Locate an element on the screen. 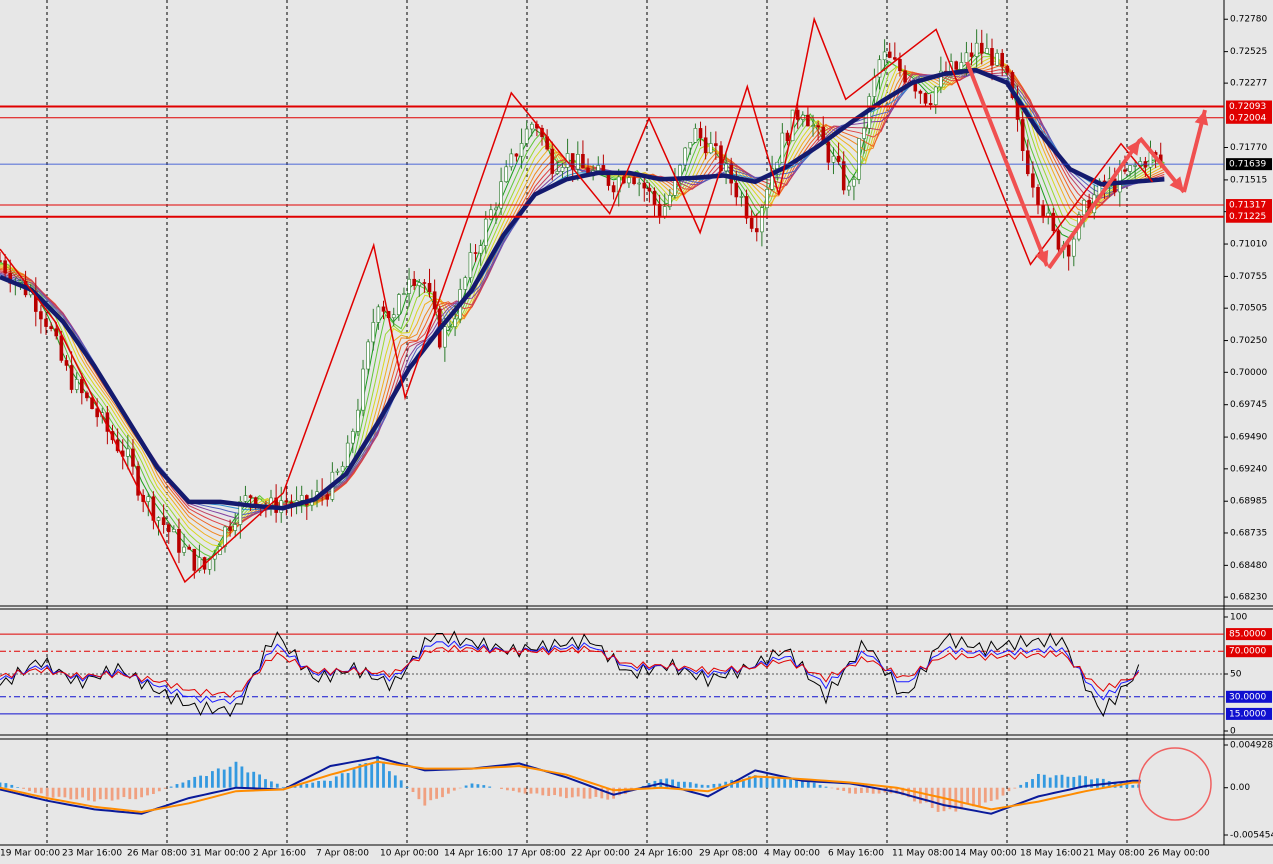 The image size is (1273, 864). price-tick-label: 0.68985 is located at coordinates (1248, 502).